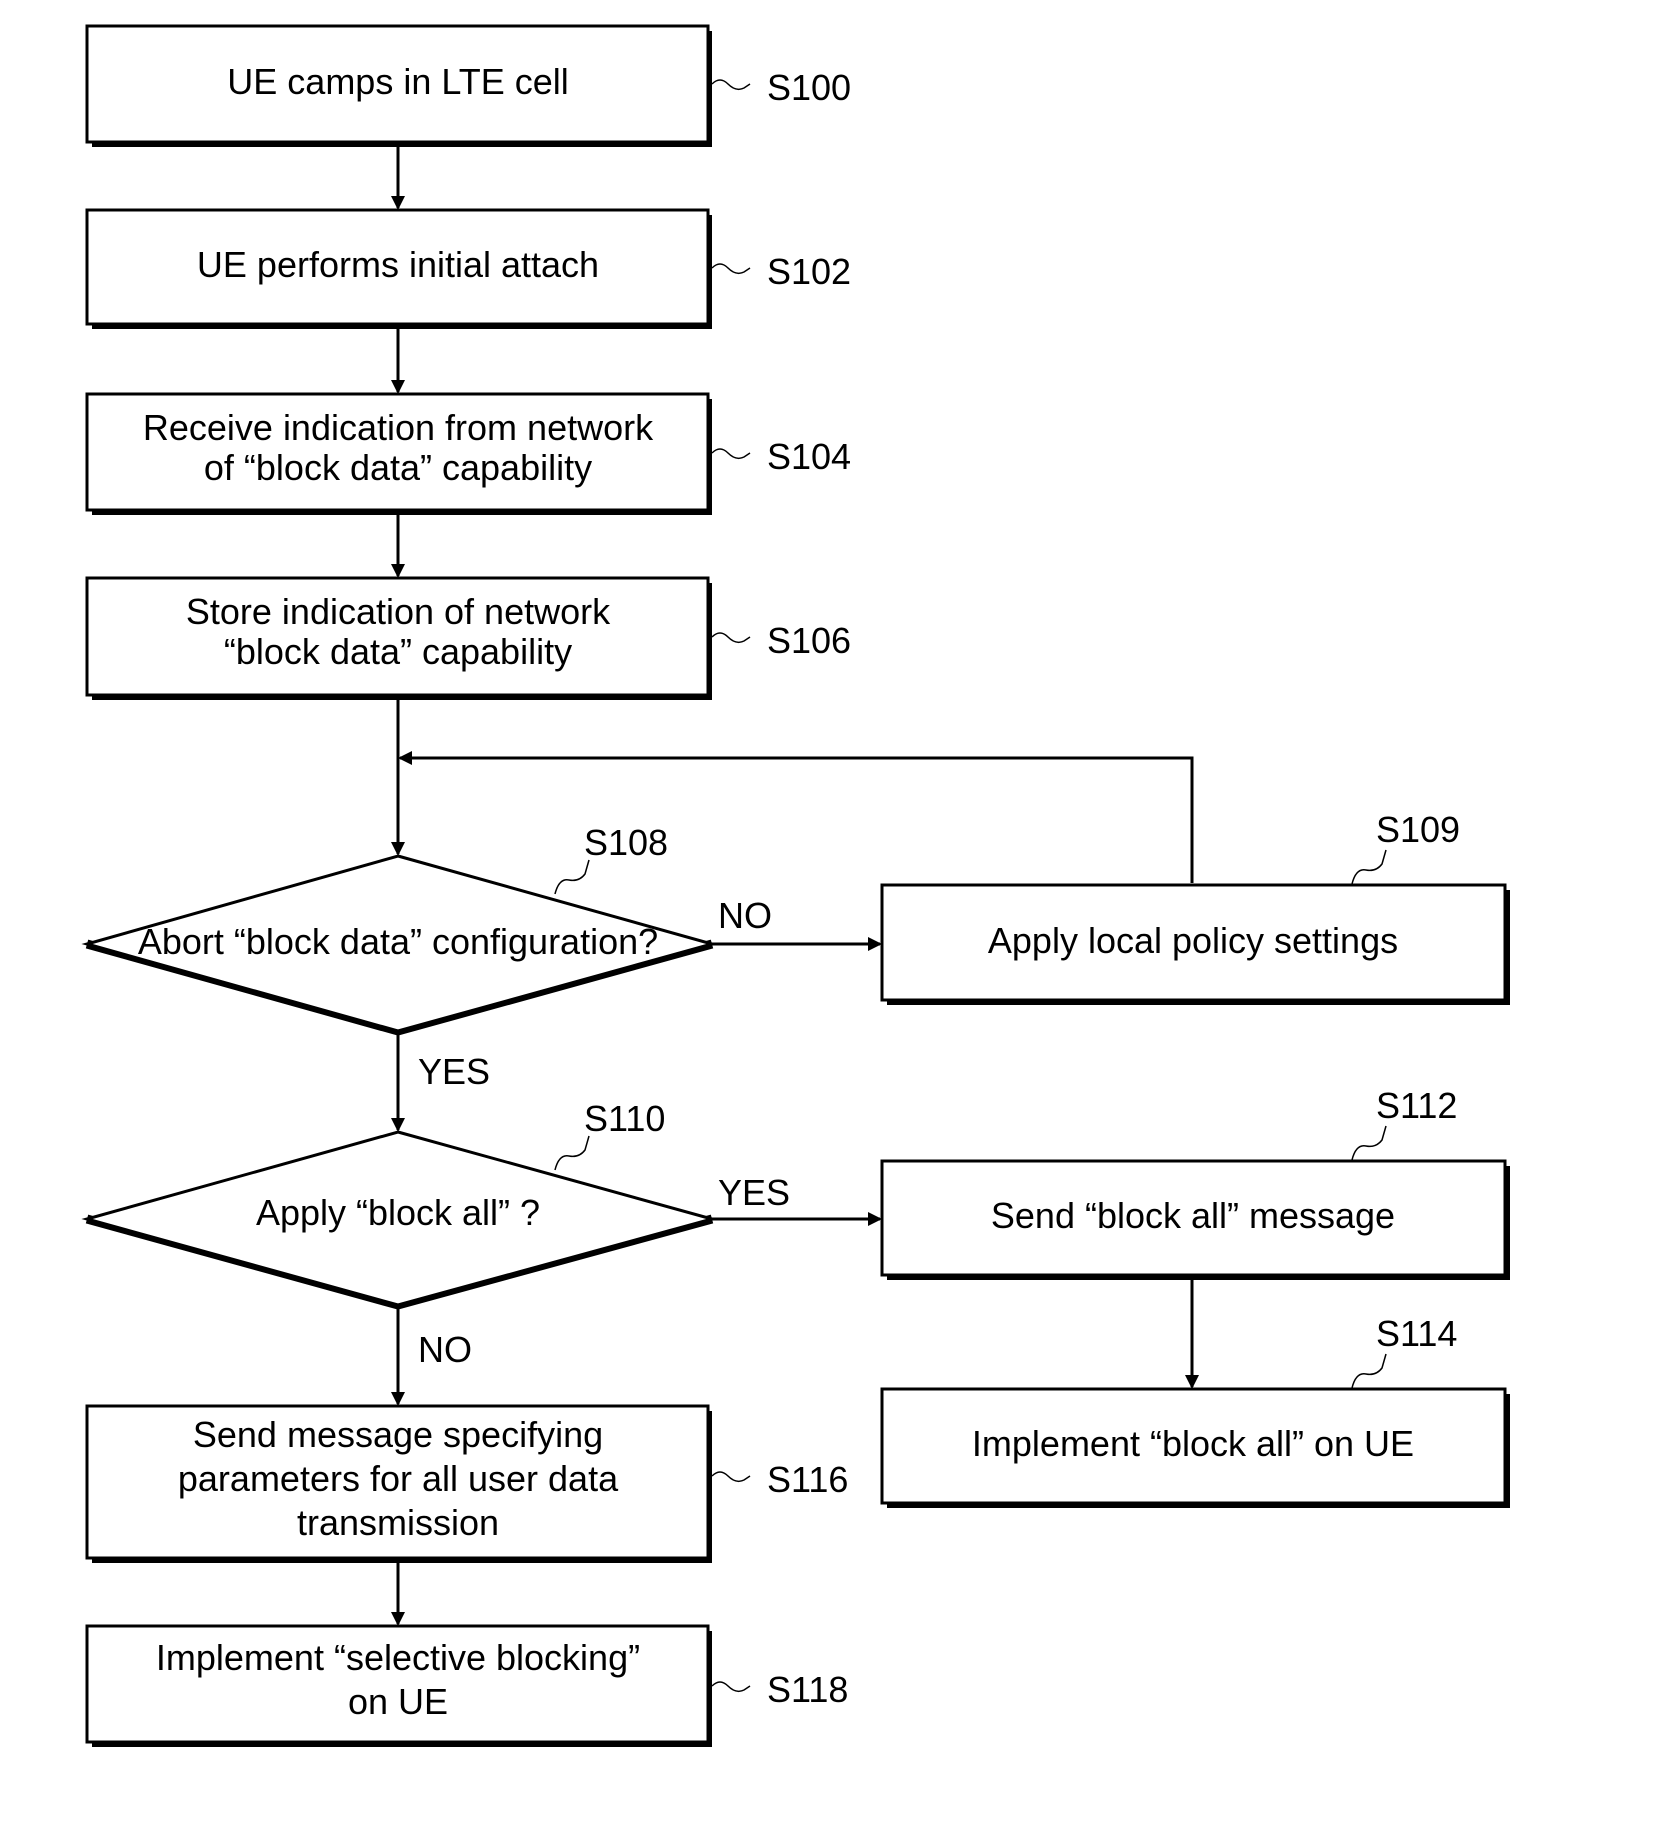 This screenshot has width=1678, height=1824. I want to click on label-s110-no: NO, so click(445, 1349).